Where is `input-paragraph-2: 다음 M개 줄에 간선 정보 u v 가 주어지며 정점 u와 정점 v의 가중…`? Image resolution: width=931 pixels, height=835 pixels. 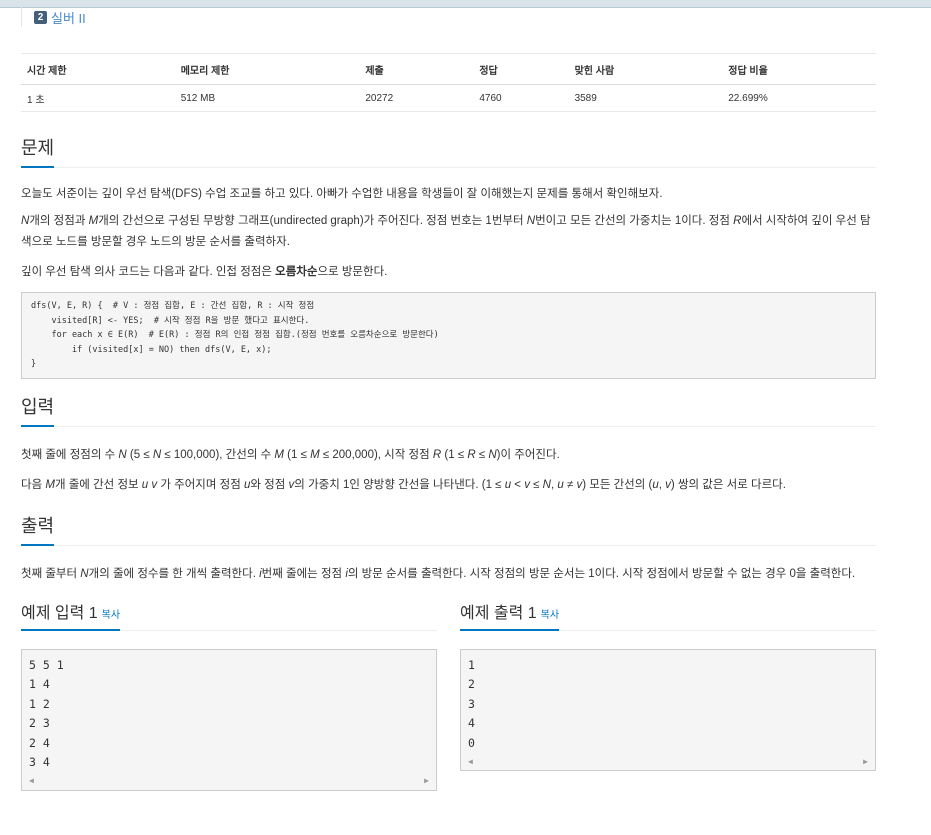
input-paragraph-2: 다음 M개 줄에 간선 정보 u v 가 주어지며 정점 u와 정점 v의 가중… is located at coordinates (403, 484).